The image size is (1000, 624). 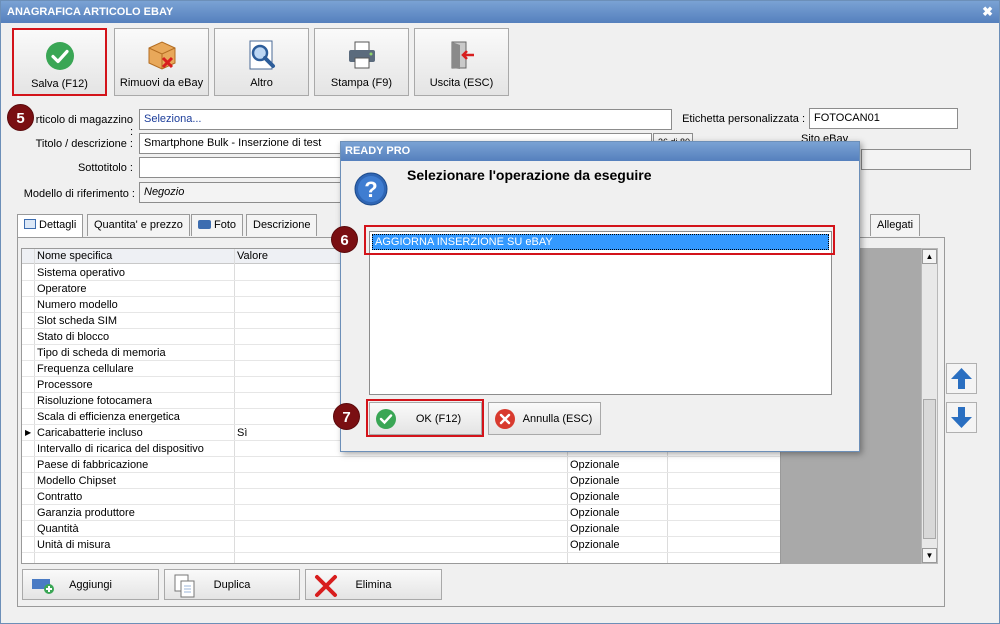 What do you see at coordinates (161, 55) in the screenshot?
I see `box-remove-icon` at bounding box center [161, 55].